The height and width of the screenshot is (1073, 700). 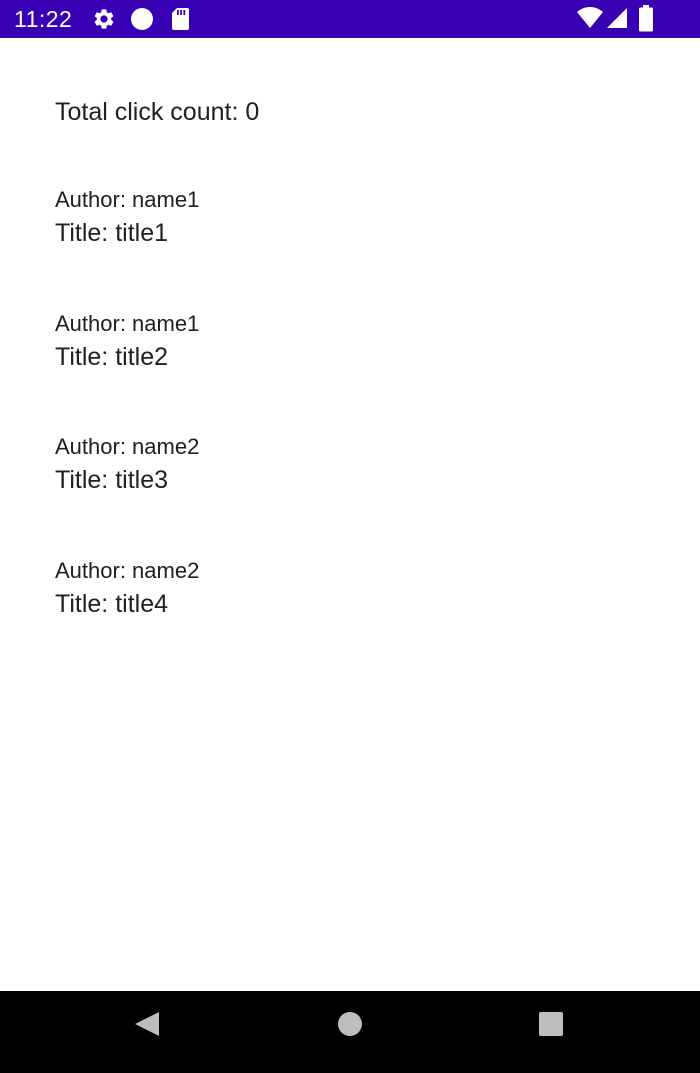 I want to click on battery-icon, so click(x=646, y=18).